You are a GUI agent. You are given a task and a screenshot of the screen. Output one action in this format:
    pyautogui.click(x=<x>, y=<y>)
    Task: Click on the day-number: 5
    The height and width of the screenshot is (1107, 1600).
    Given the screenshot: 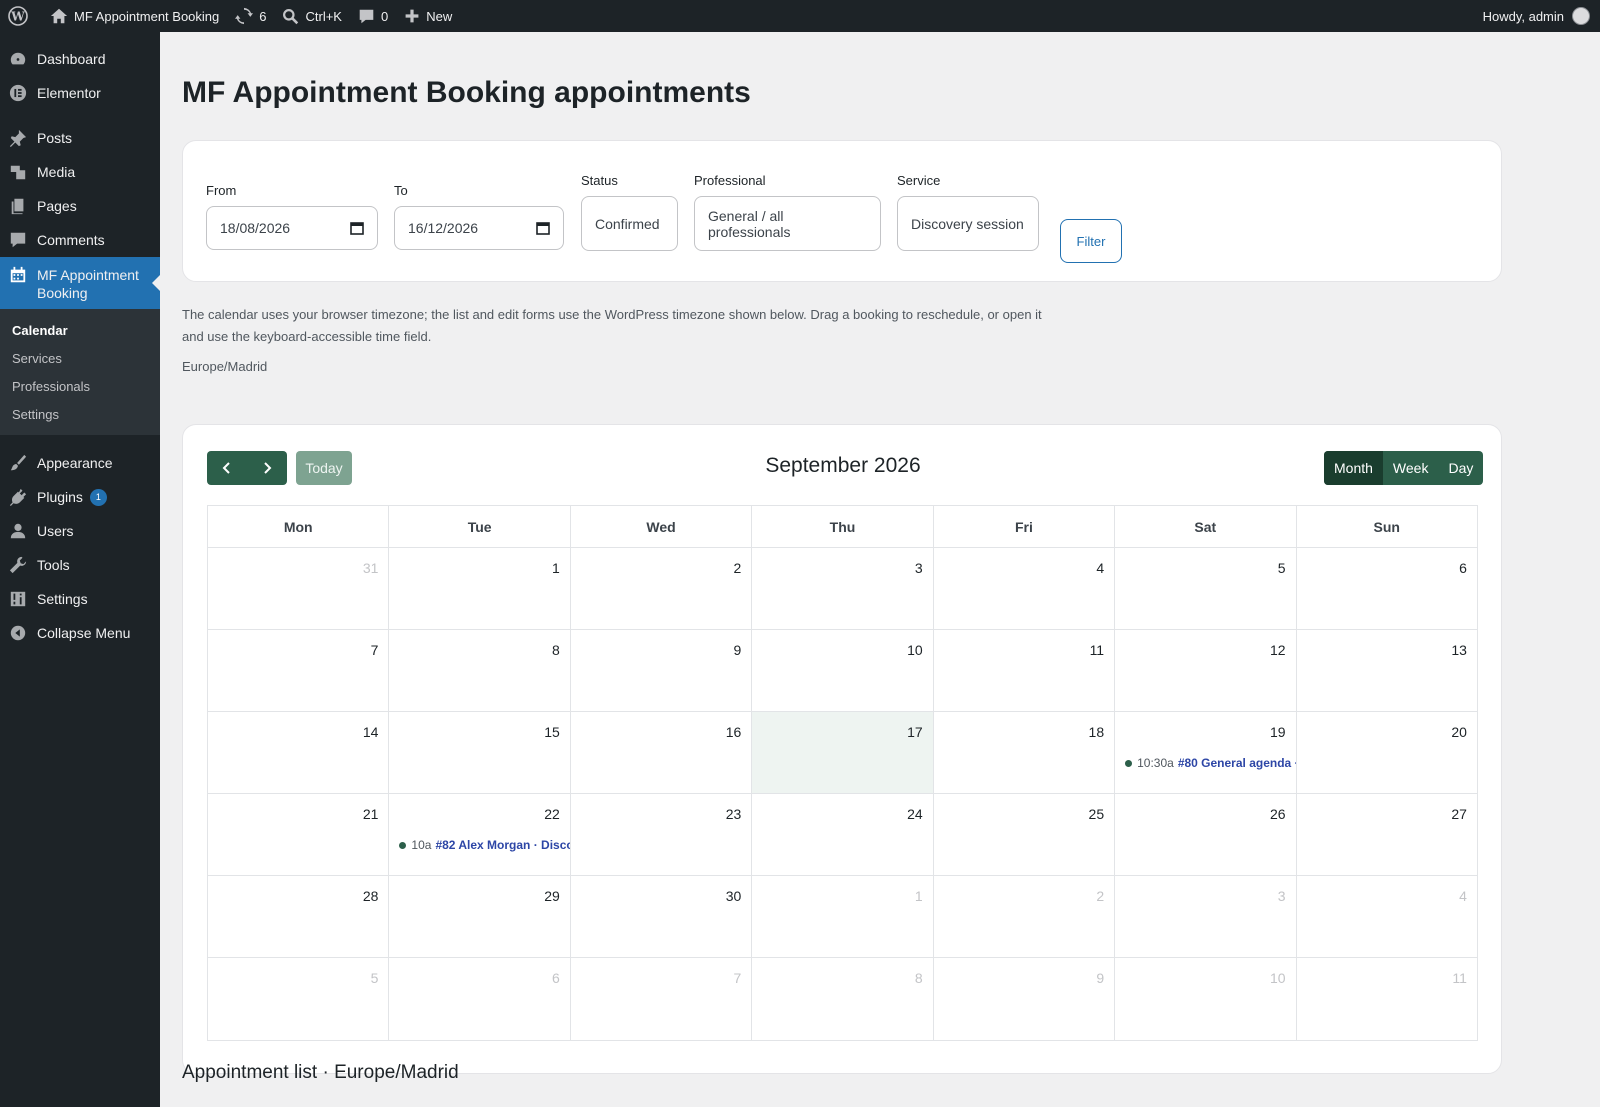 What is the action you would take?
    pyautogui.click(x=1282, y=568)
    